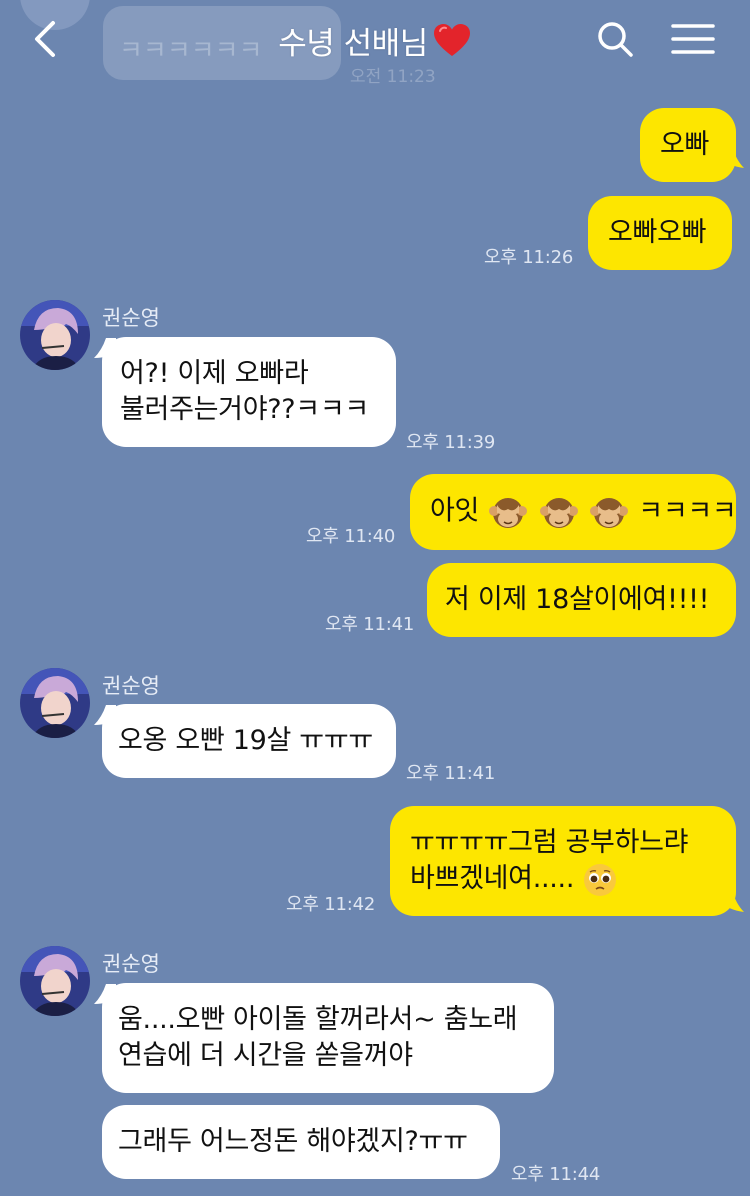  I want to click on message-text: 오빠, so click(685, 144).